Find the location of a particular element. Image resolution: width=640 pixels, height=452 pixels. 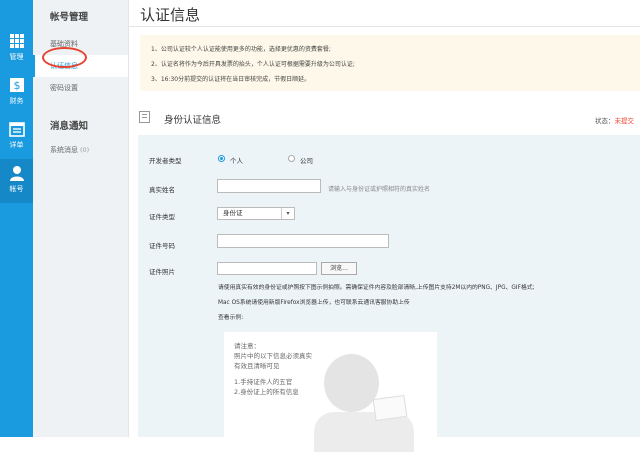

nav-account-label: 帐号 is located at coordinates (16, 189).